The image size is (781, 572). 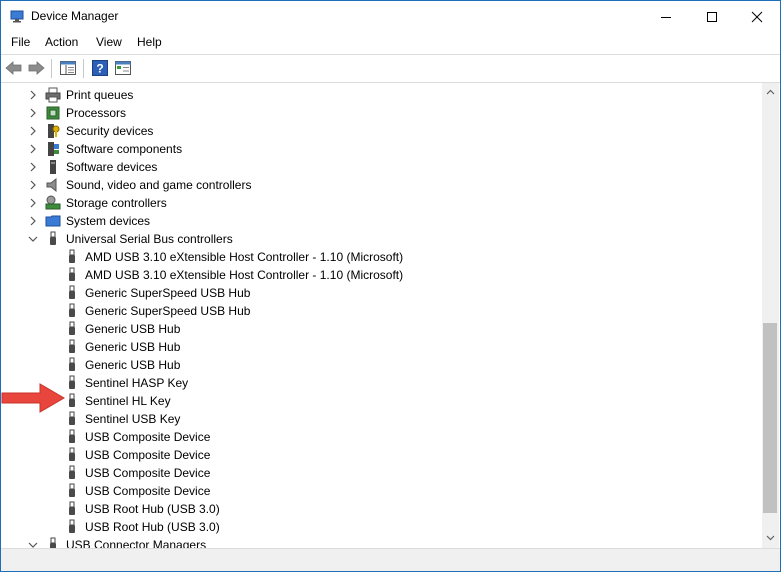 What do you see at coordinates (666, 16) in the screenshot?
I see `minimize-button` at bounding box center [666, 16].